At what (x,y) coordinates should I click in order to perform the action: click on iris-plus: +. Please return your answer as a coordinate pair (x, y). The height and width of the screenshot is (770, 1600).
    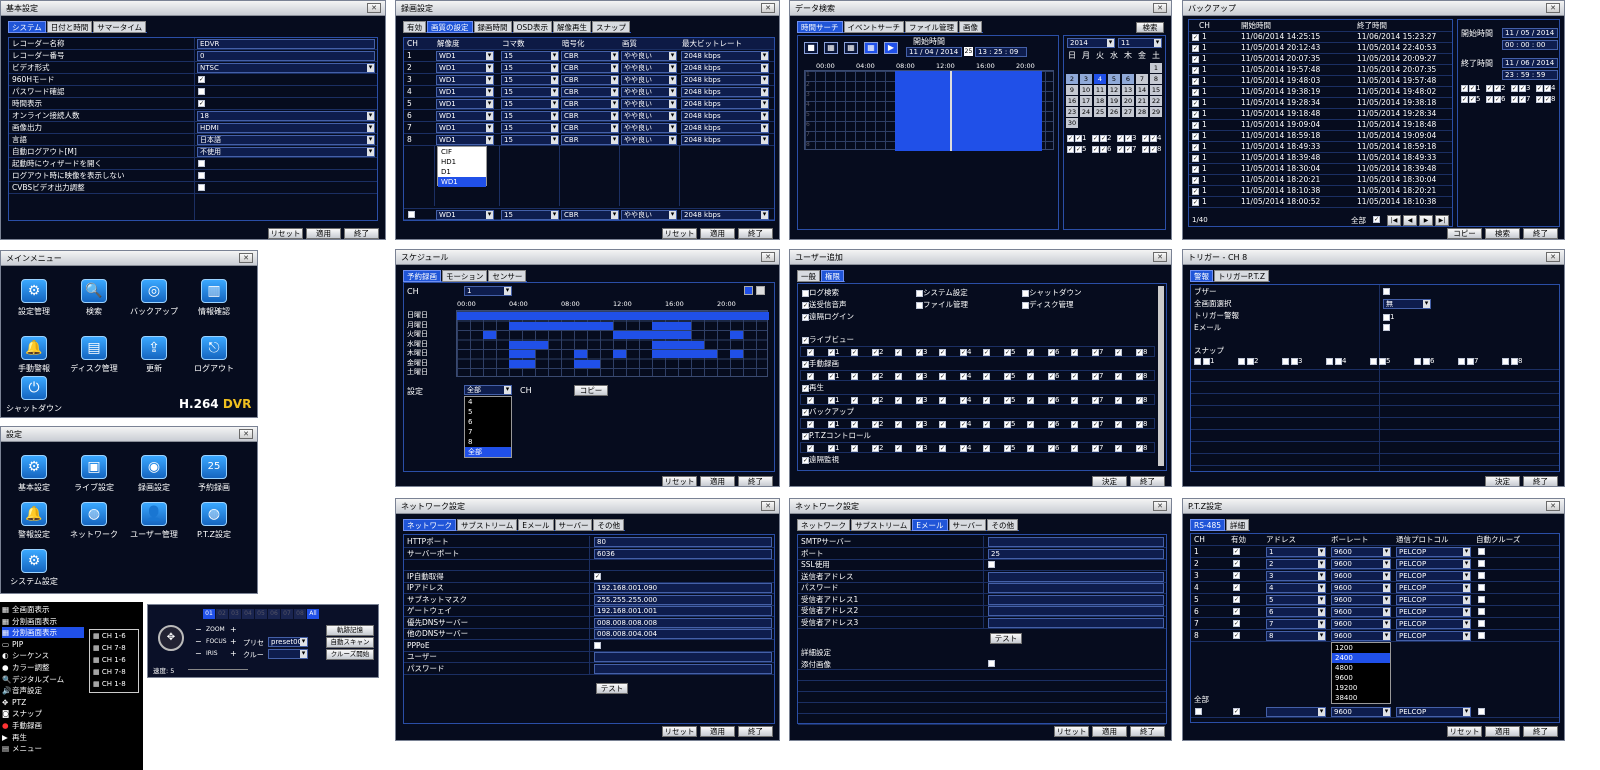
    Looking at the image, I should click on (233, 653).